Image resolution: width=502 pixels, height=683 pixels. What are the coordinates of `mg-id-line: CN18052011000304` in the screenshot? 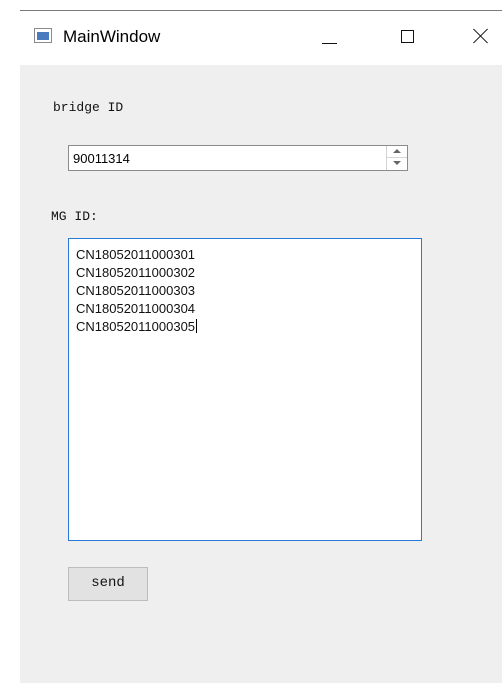 It's located at (136, 308).